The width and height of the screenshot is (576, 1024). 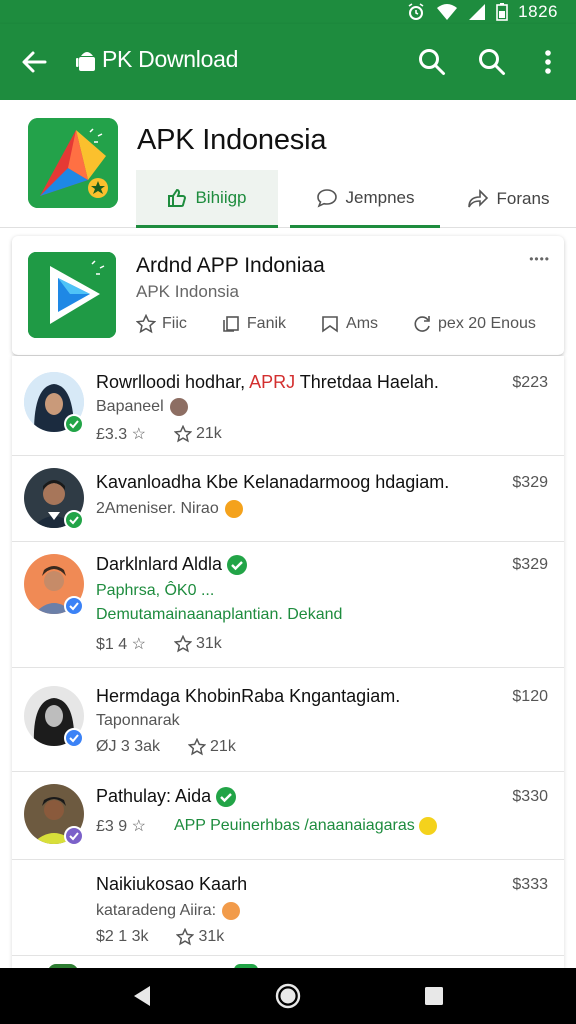 I want to click on thumb-up-icon, so click(x=177, y=197).